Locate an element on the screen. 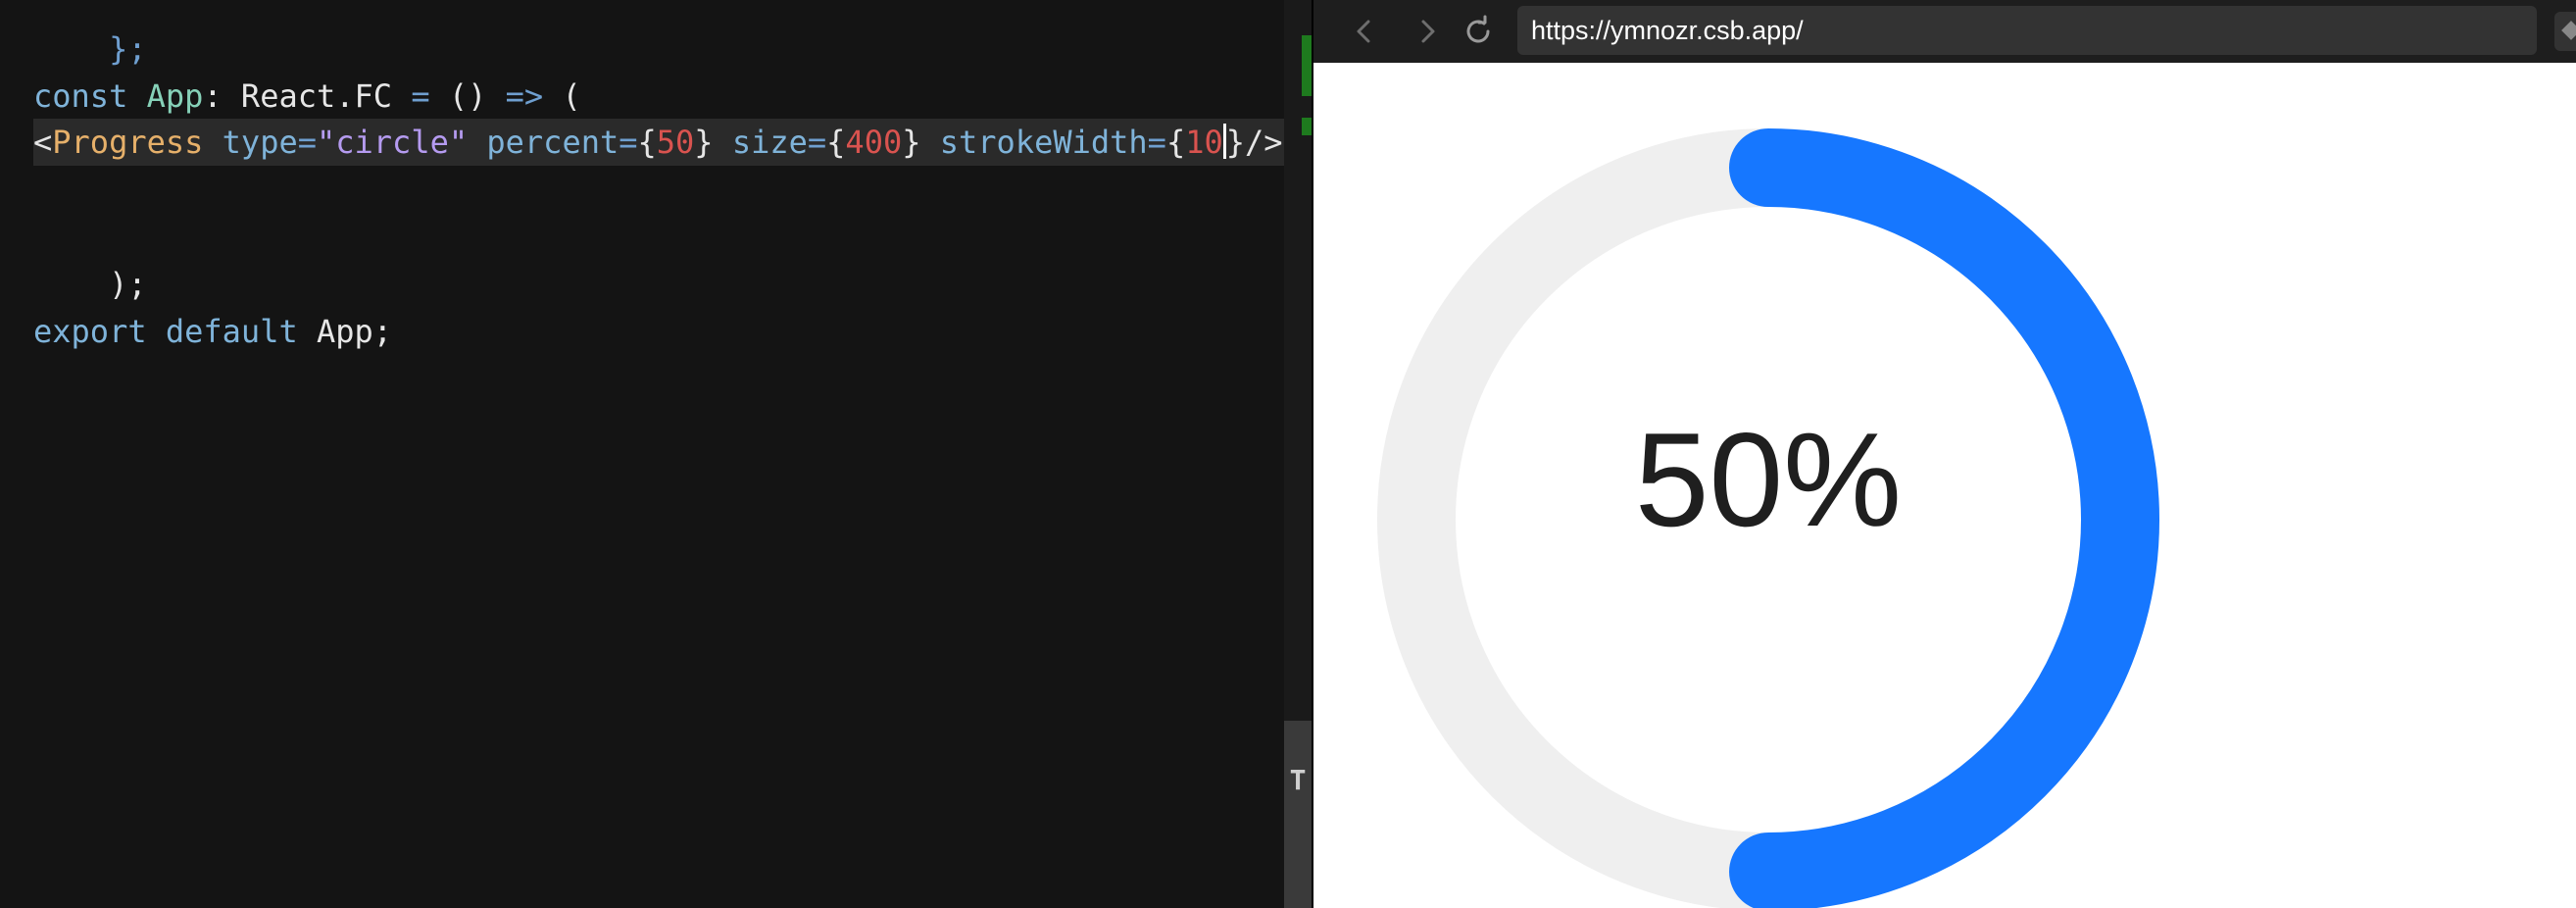  code-token: ; is located at coordinates (382, 331).